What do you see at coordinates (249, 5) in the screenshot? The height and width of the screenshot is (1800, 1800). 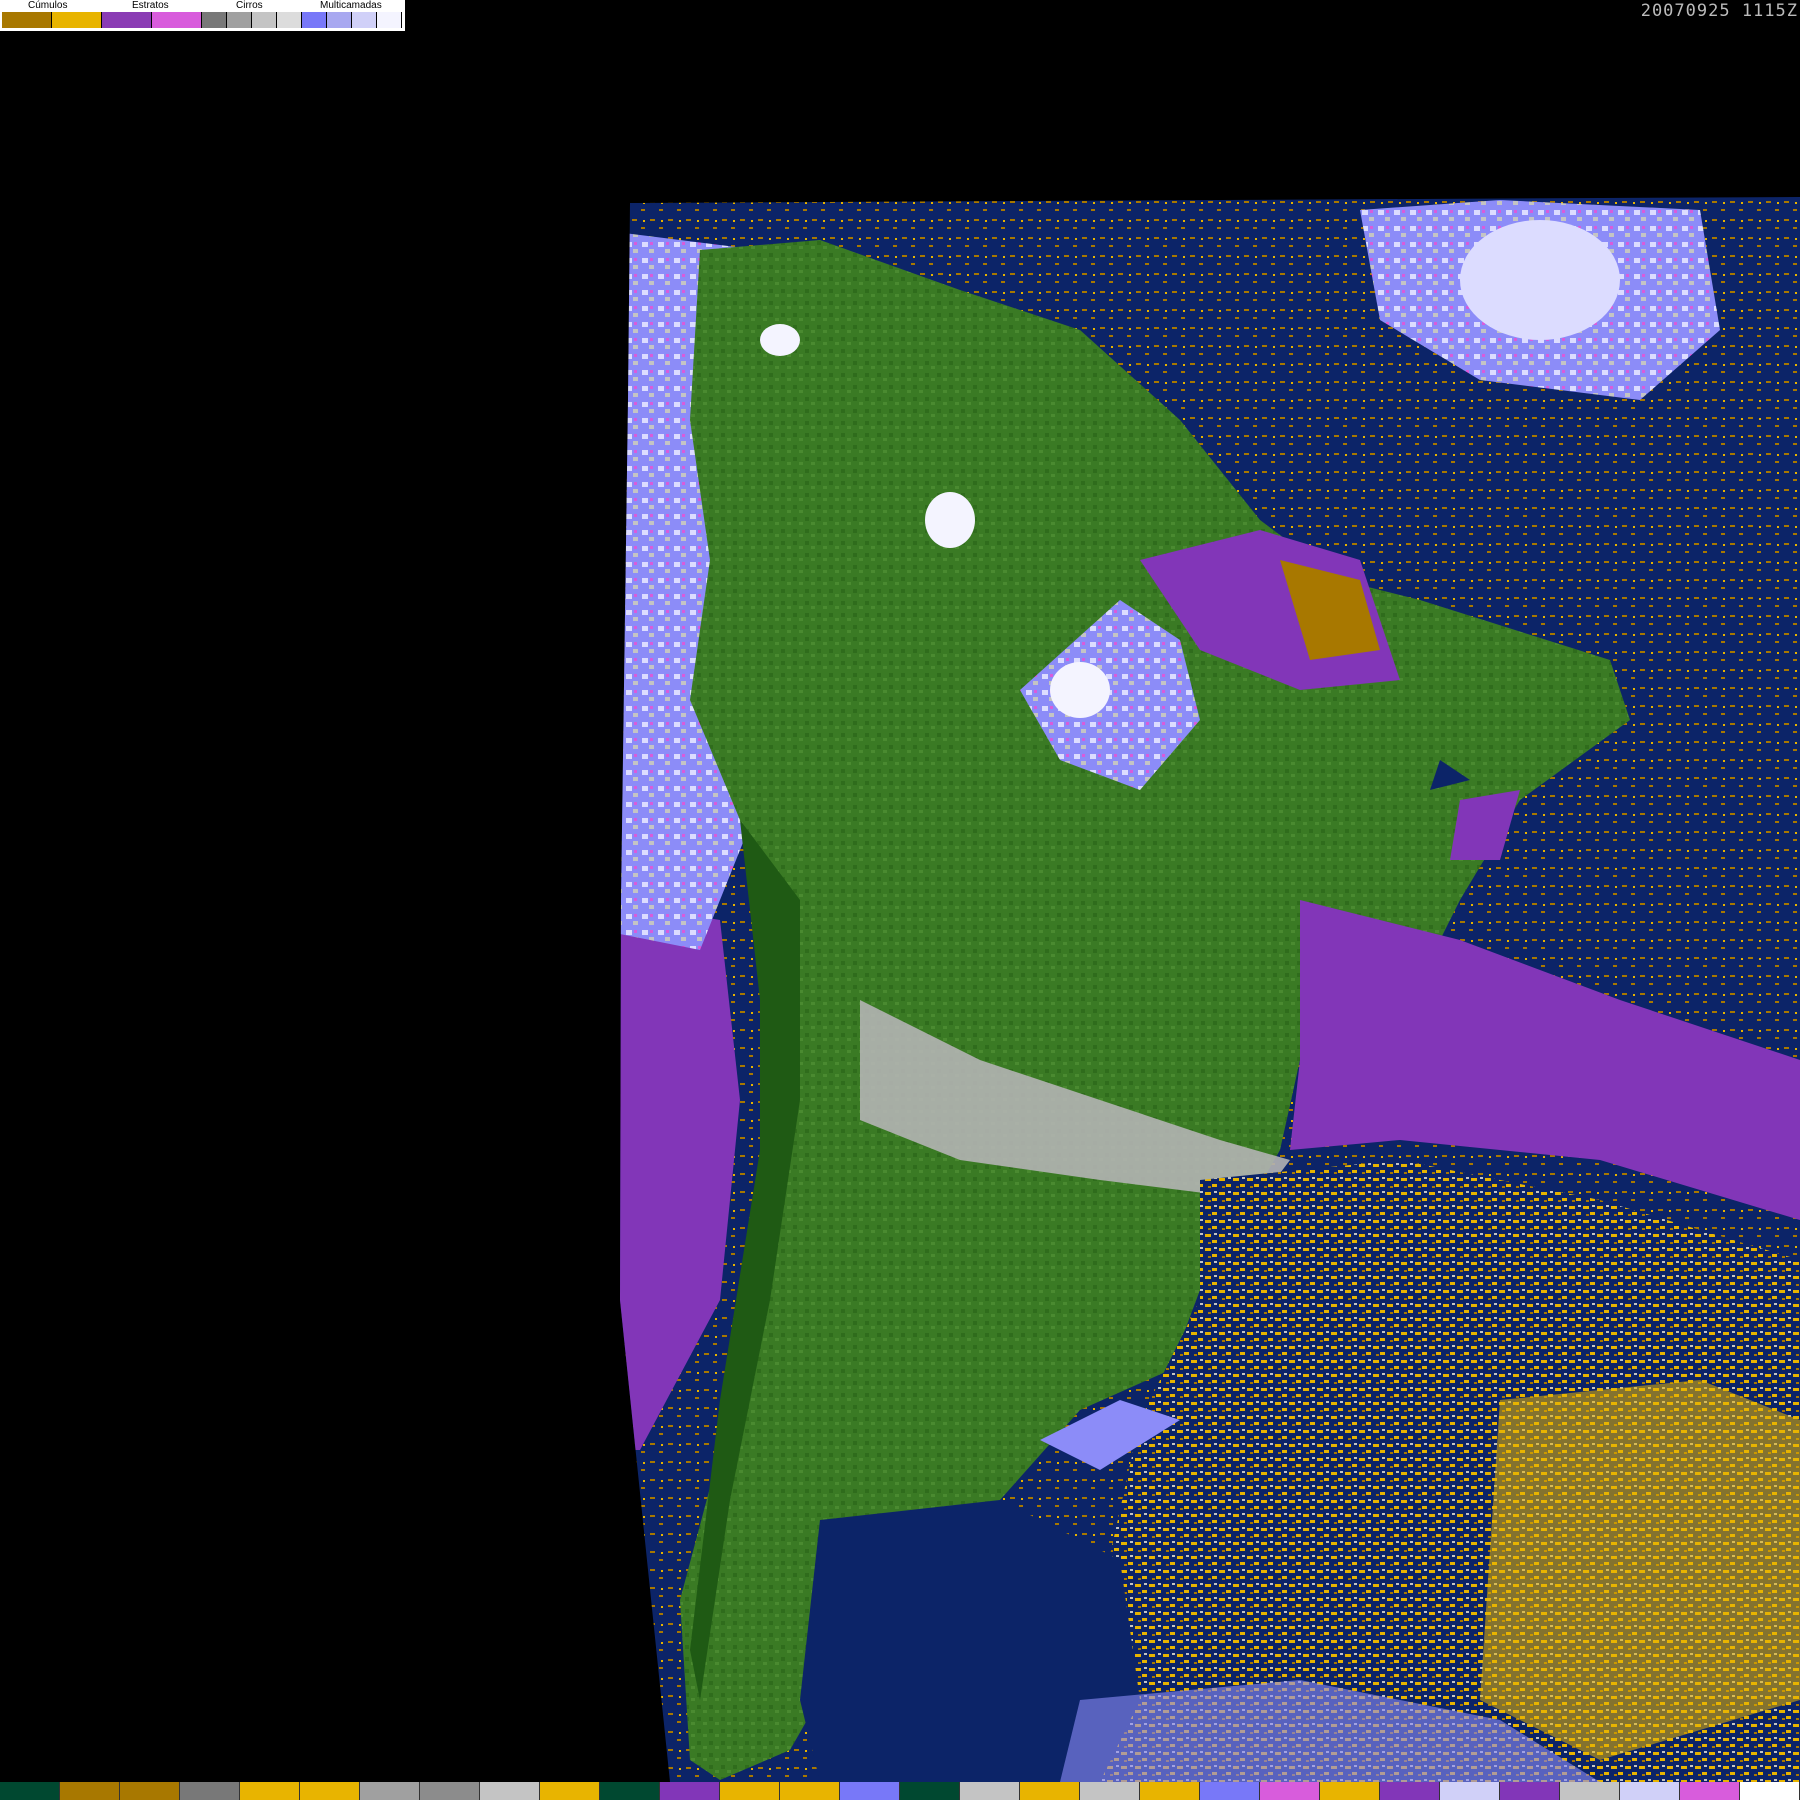 I see `legend-label-cirros: Cirros` at bounding box center [249, 5].